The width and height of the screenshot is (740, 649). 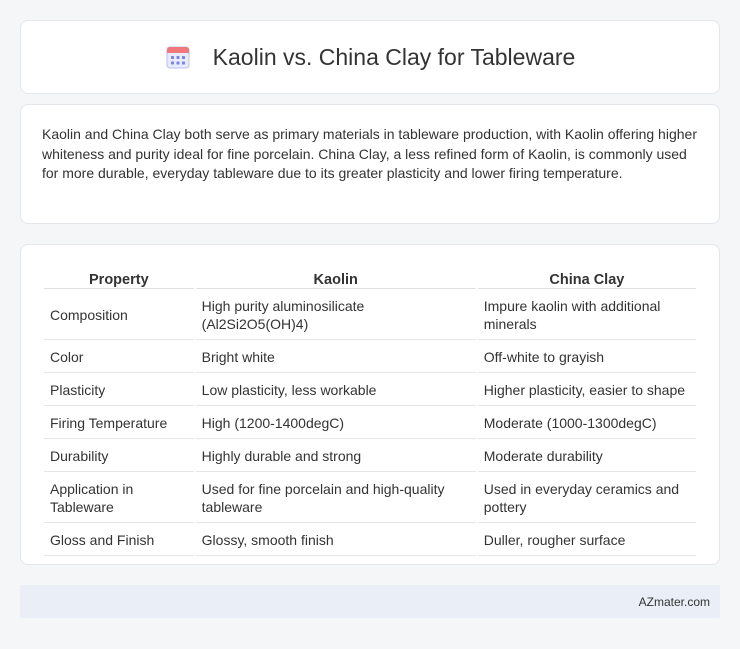 What do you see at coordinates (178, 57) in the screenshot?
I see `calendar-icon` at bounding box center [178, 57].